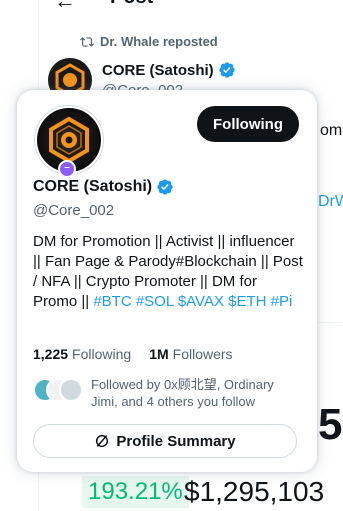 Image resolution: width=343 pixels, height=511 pixels. I want to click on profile-summary-button: Profile Summary, so click(165, 441).